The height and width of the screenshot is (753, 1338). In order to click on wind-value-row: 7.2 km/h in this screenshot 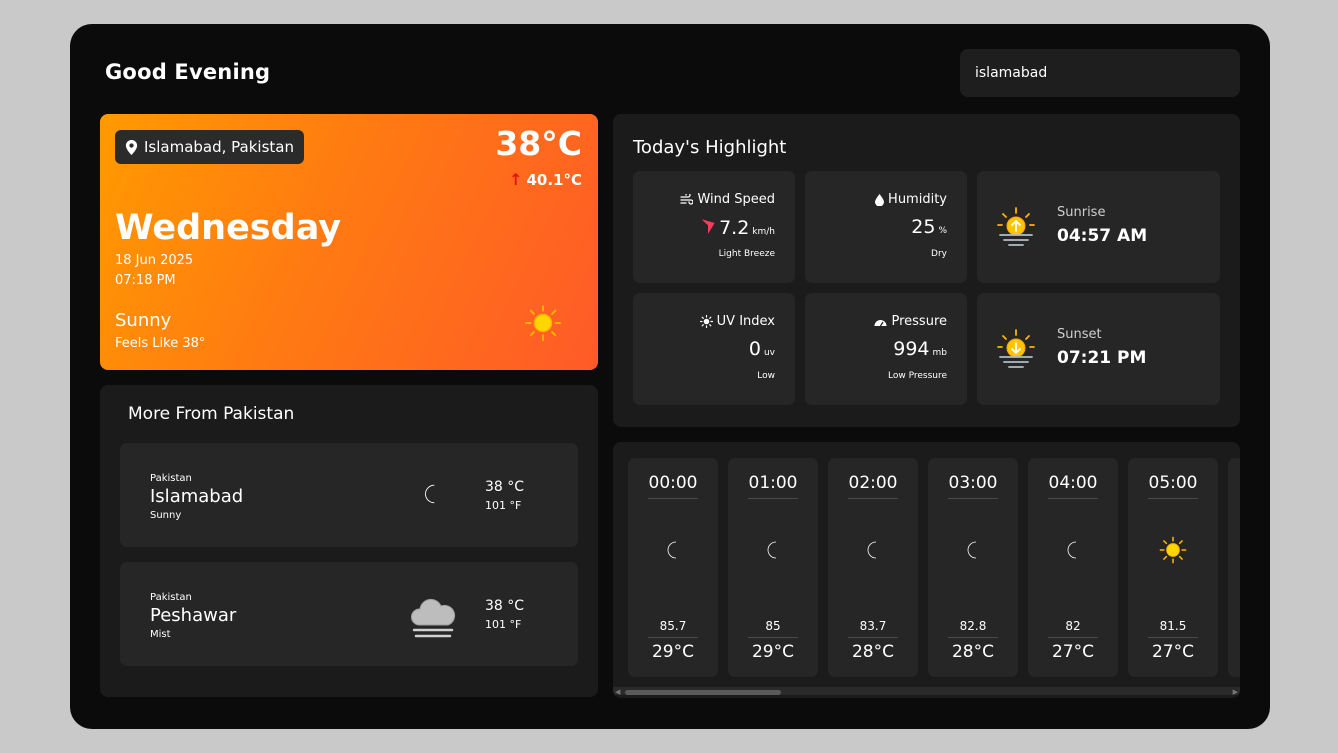, I will do `click(738, 227)`.